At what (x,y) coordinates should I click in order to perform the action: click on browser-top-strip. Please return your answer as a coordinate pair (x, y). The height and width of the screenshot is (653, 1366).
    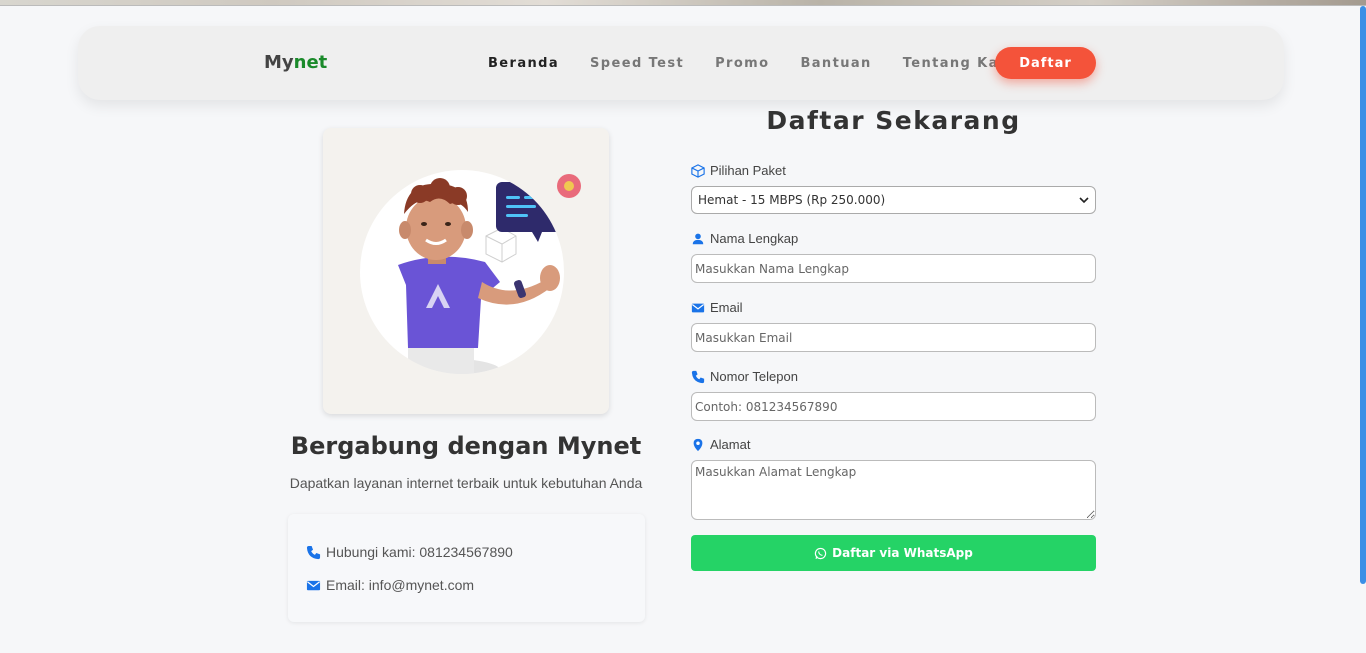
    Looking at the image, I should click on (683, 3).